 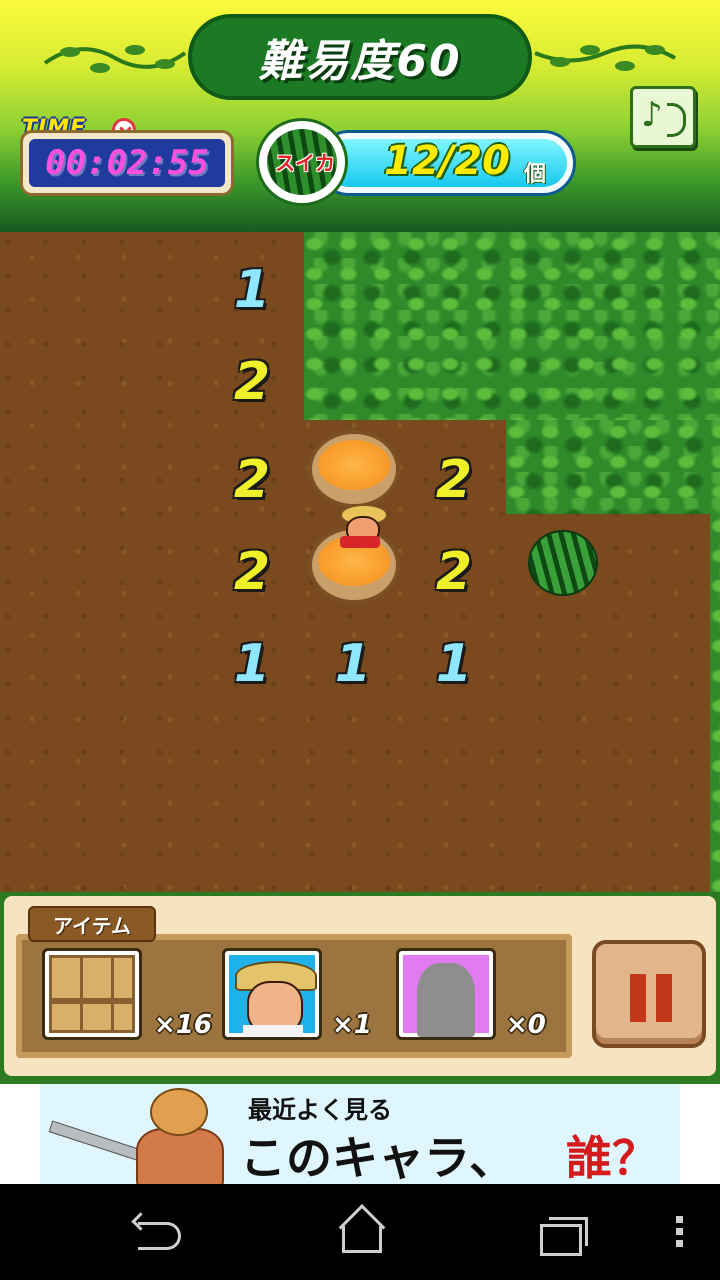 I want to click on overflow-menu-button, so click(x=680, y=1234).